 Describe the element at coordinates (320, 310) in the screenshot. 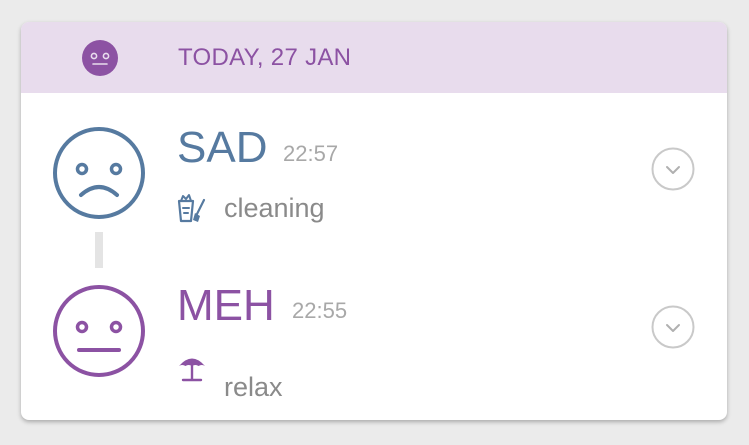

I see `entry-time: 22:55` at that location.